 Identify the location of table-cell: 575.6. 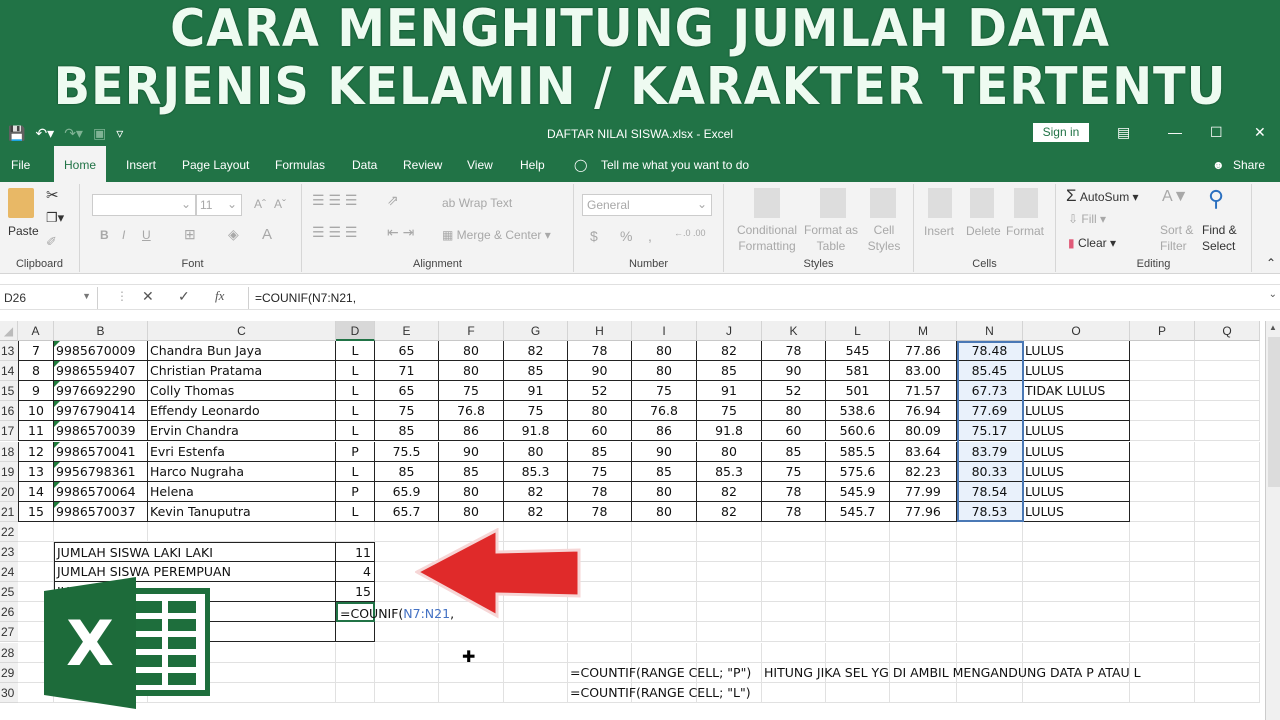
(858, 471).